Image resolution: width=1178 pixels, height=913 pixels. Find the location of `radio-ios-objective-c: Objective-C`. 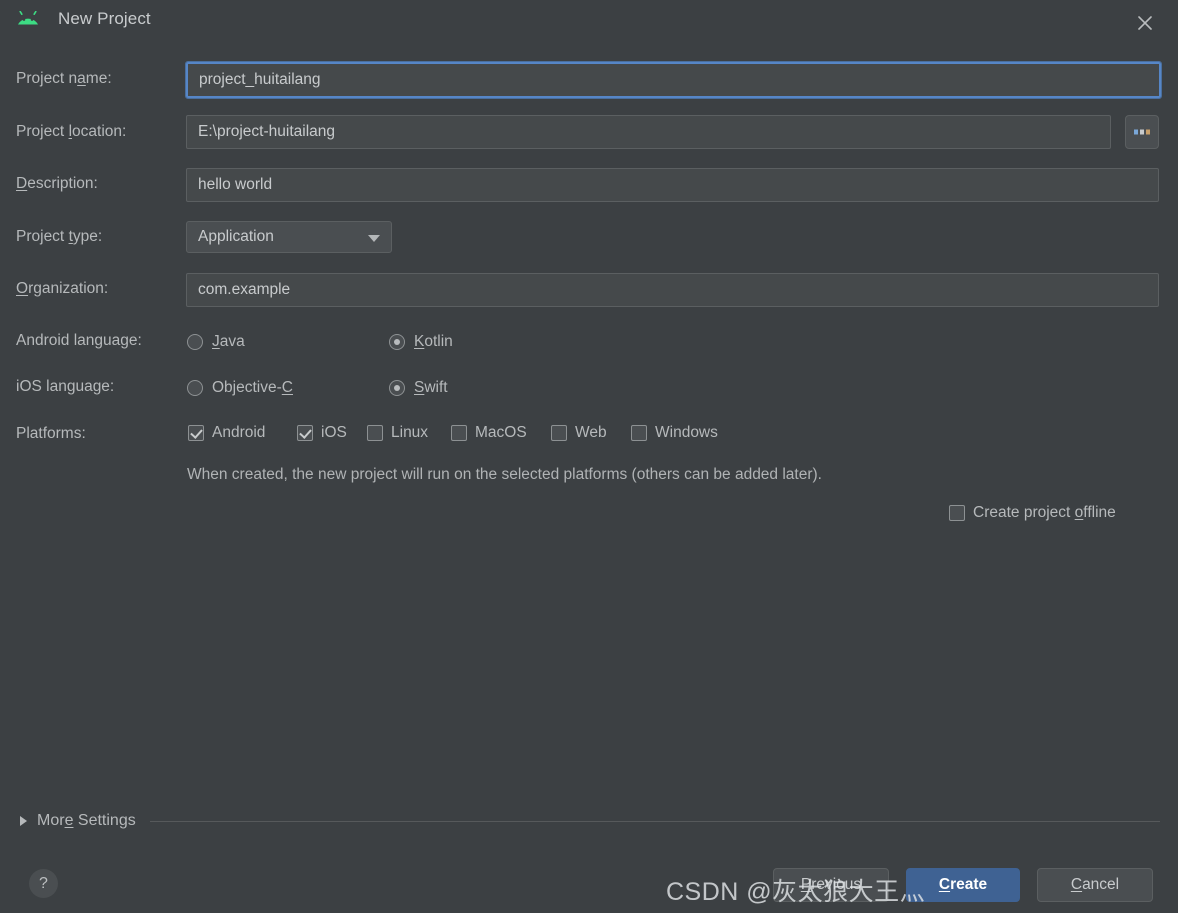

radio-ios-objective-c: Objective-C is located at coordinates (240, 388).